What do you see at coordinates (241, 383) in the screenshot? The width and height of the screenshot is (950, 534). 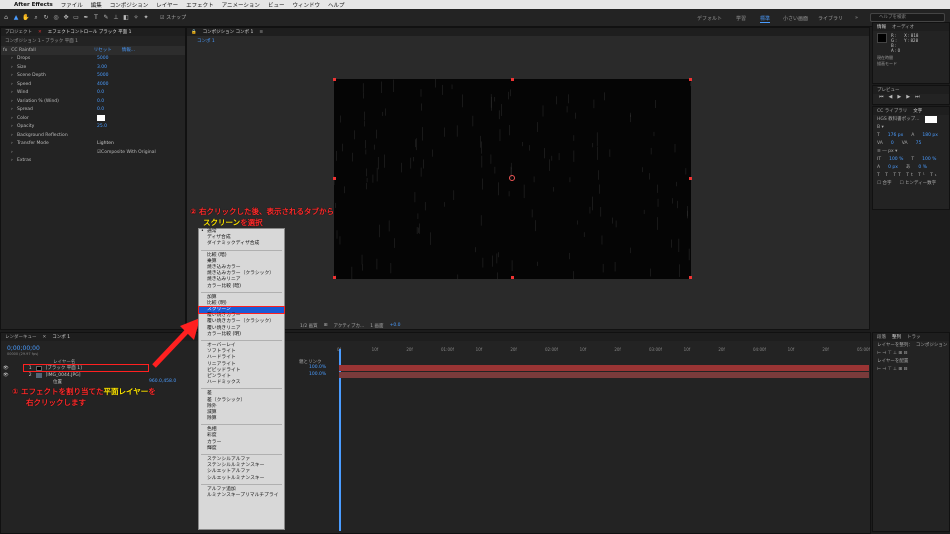 I see `menu-item: ハードミックス` at bounding box center [241, 383].